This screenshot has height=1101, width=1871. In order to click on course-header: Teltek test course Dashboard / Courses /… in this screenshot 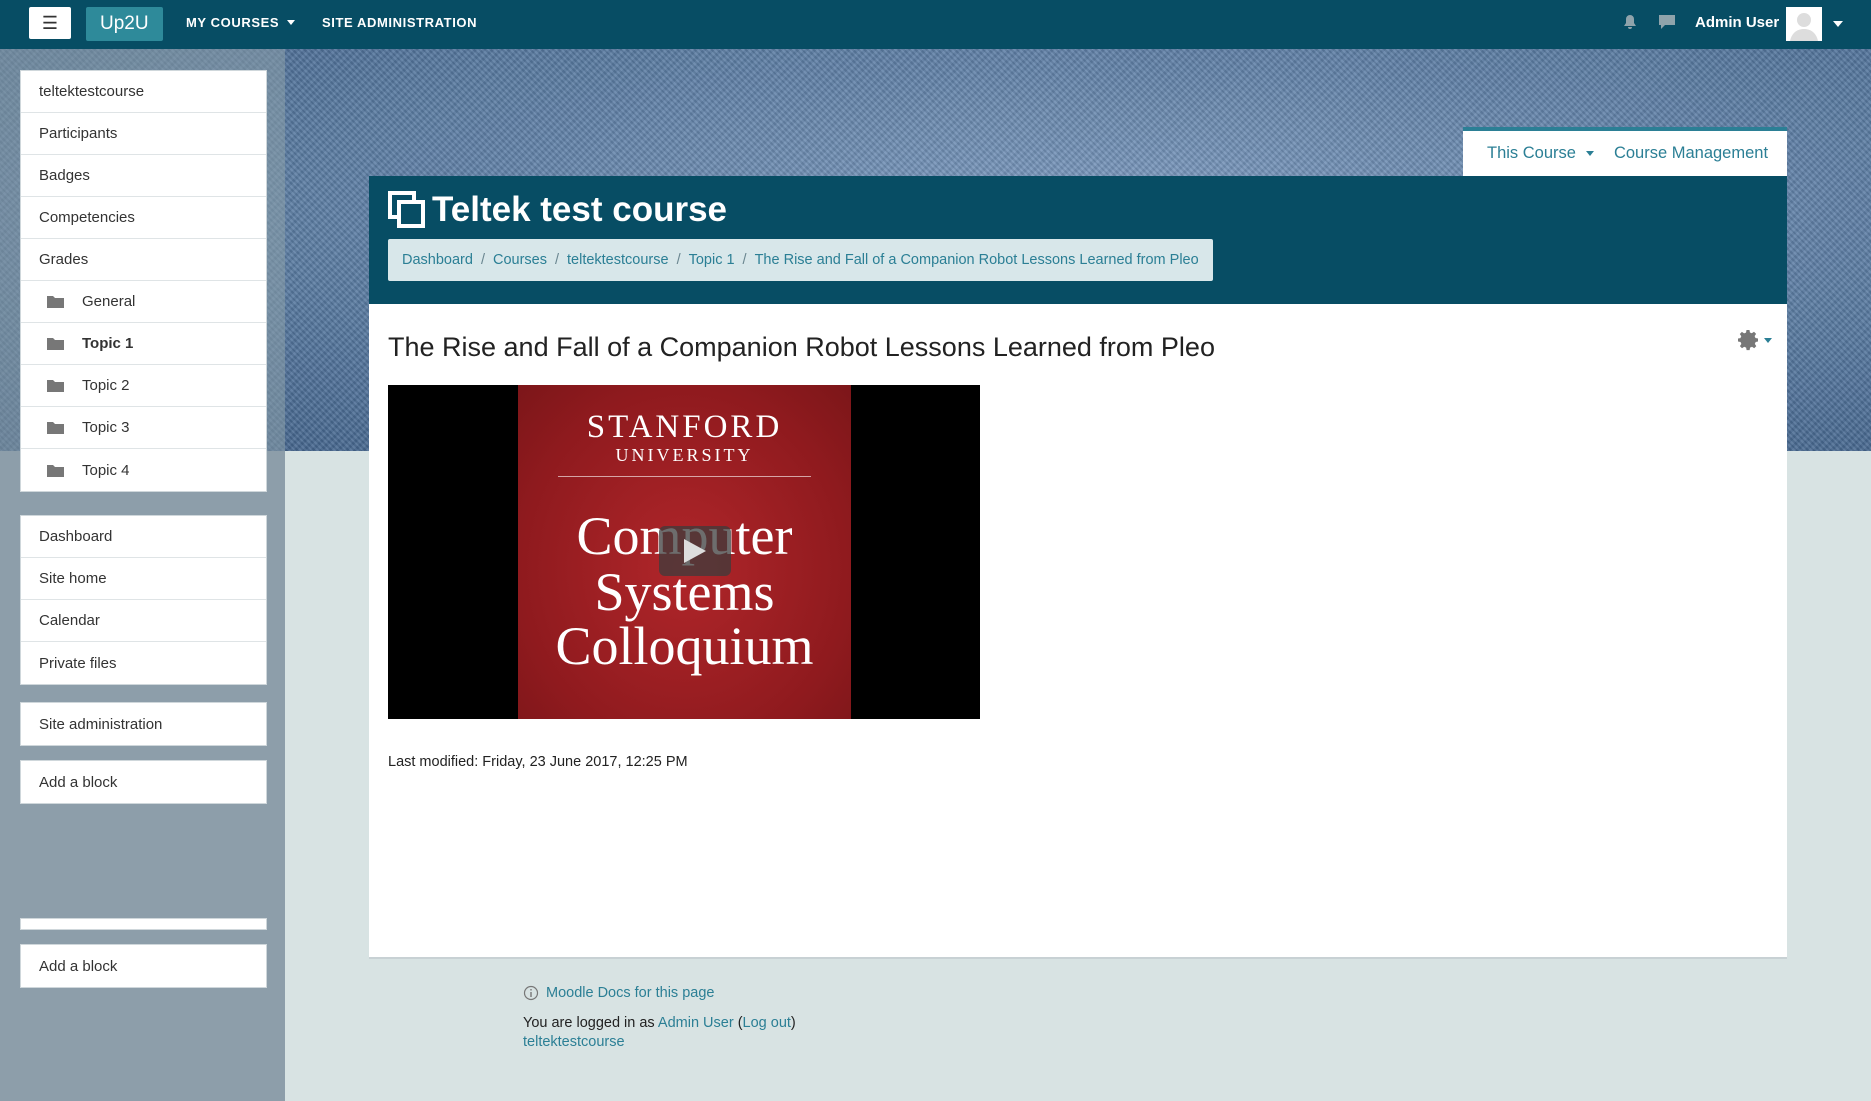, I will do `click(1078, 240)`.